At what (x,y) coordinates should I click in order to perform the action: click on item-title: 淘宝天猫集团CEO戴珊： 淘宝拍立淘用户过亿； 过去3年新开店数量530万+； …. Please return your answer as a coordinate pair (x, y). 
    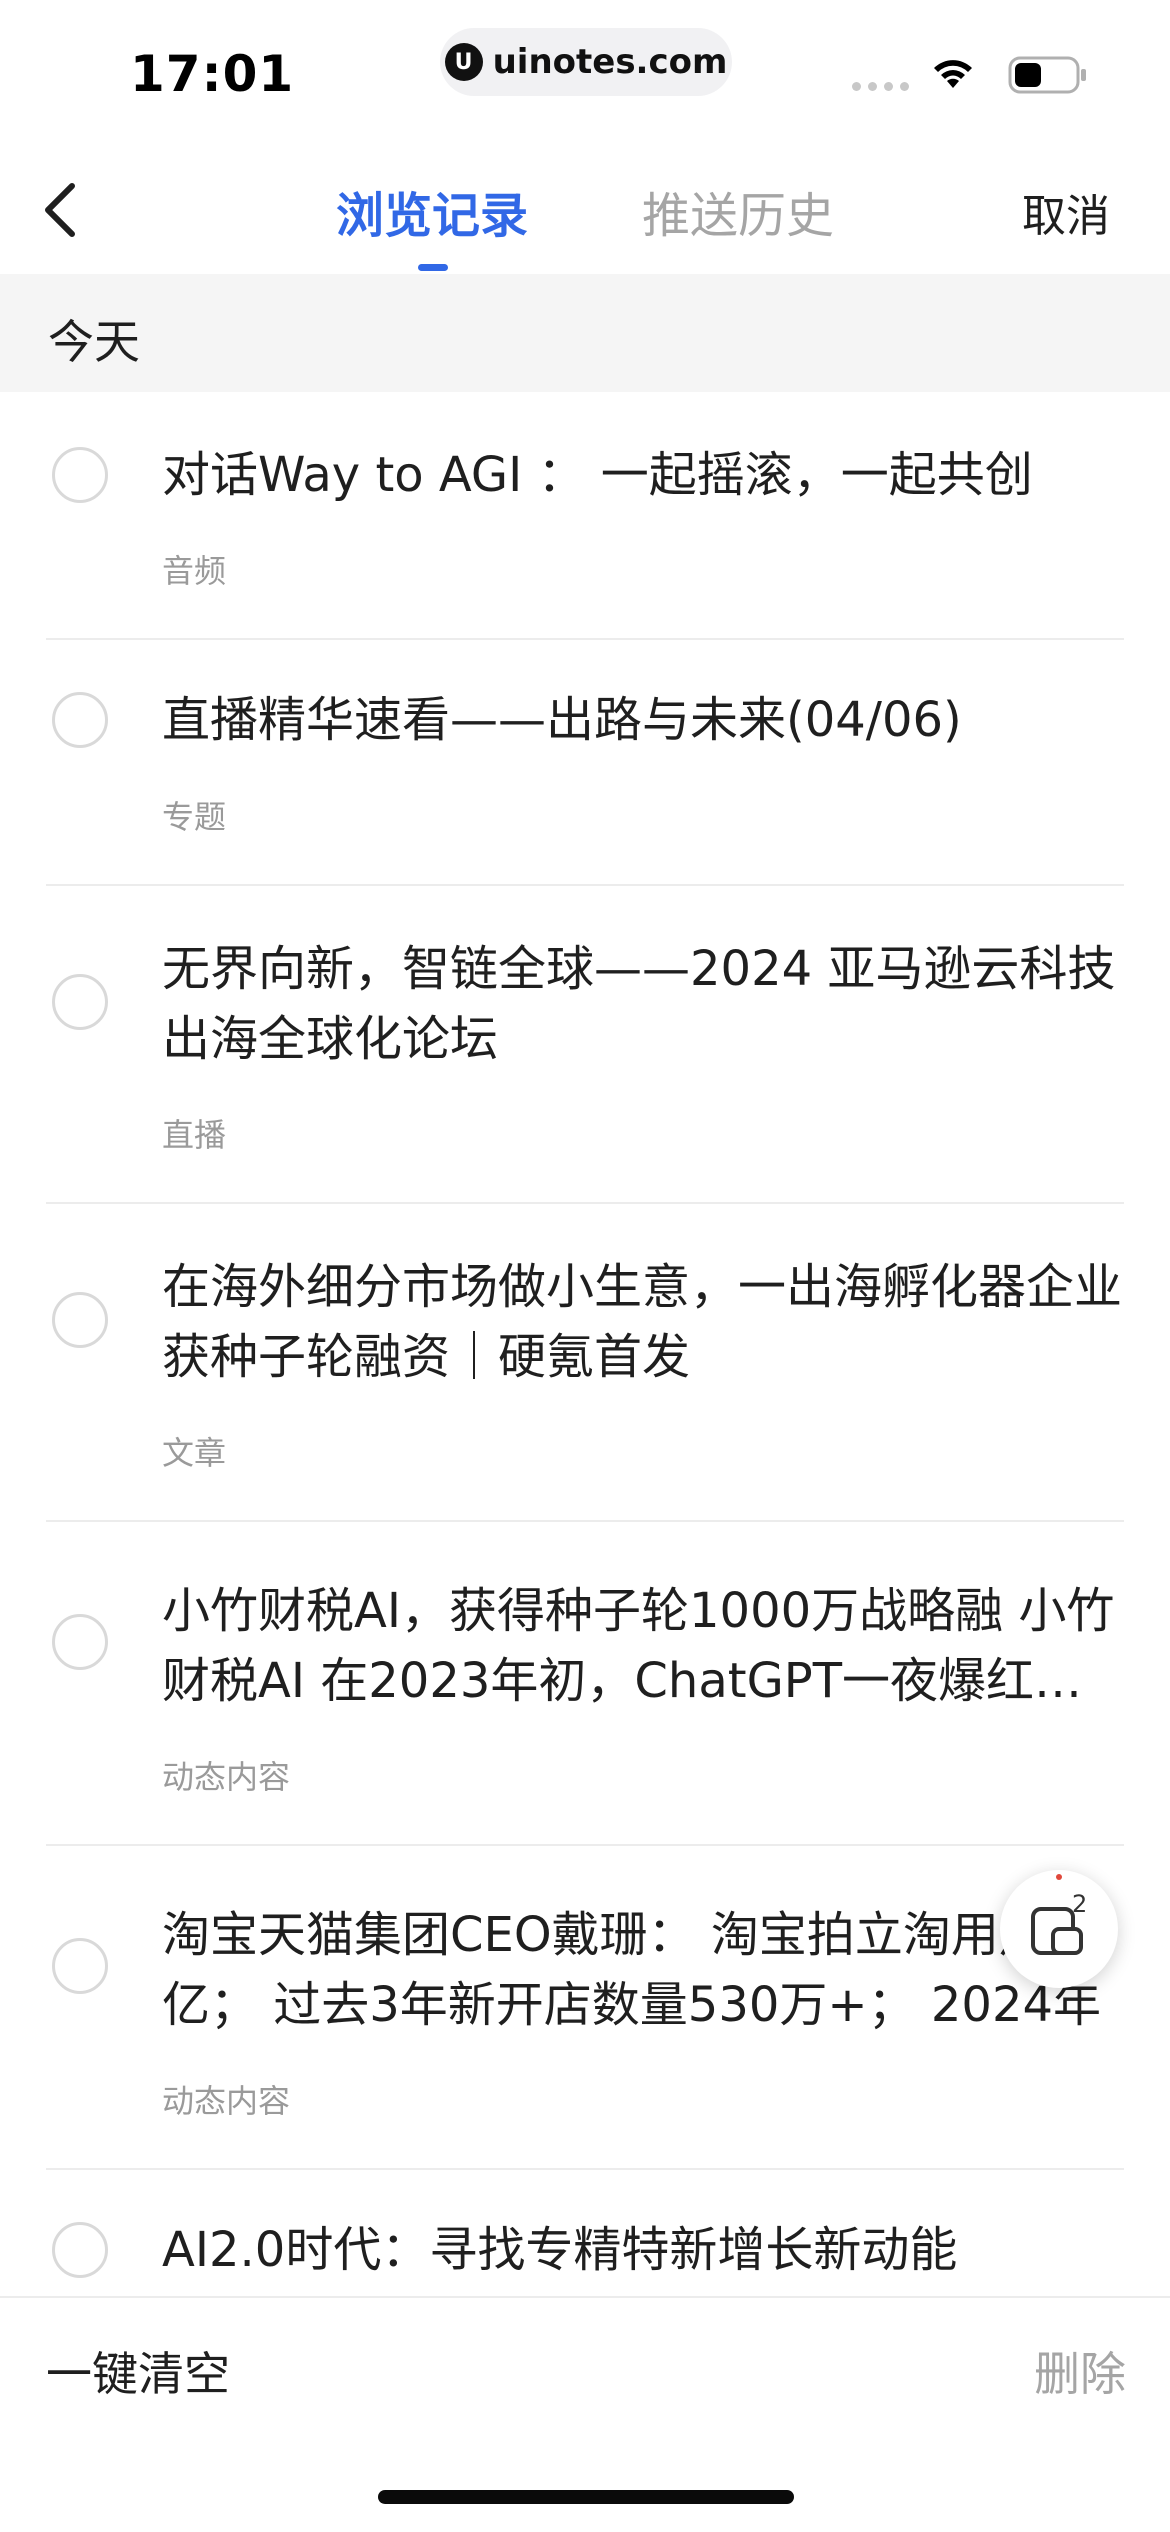
    Looking at the image, I should click on (632, 1970).